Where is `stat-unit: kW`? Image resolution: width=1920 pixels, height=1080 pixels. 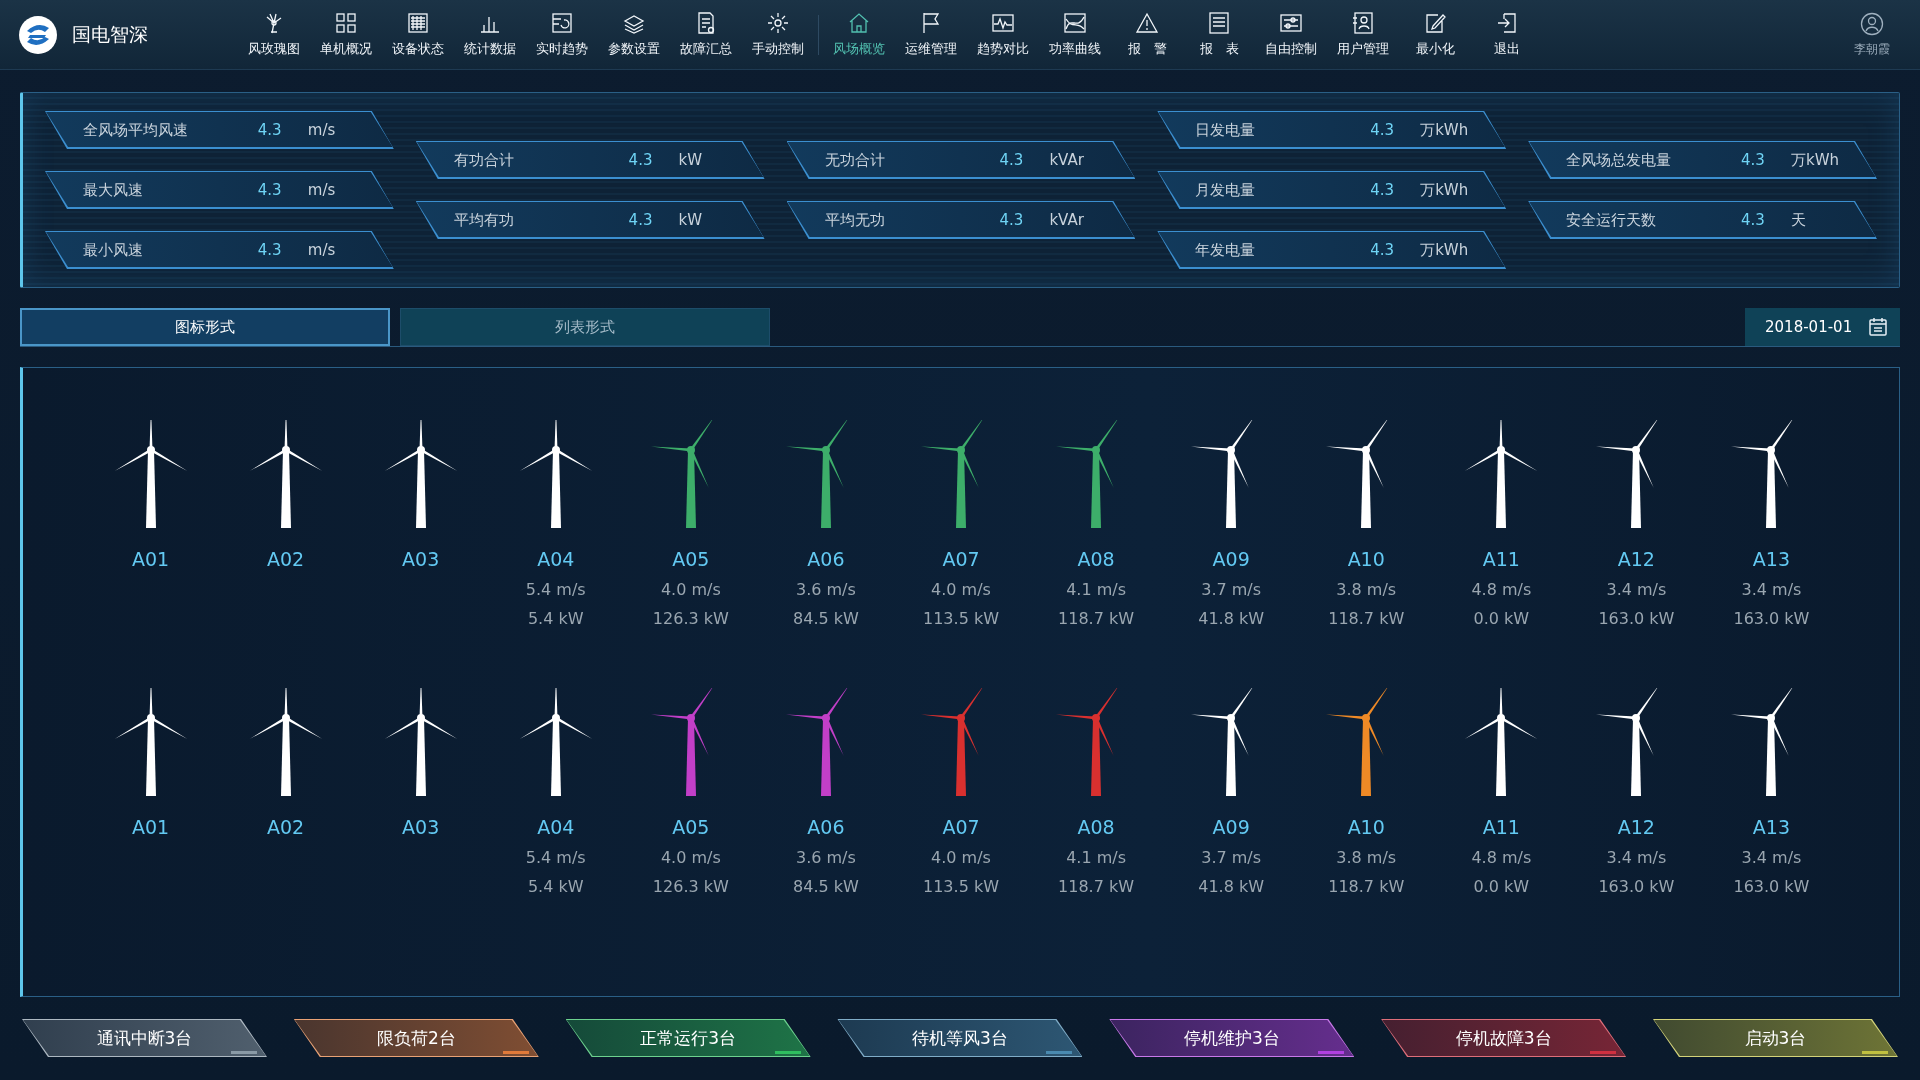
stat-unit: kW is located at coordinates (691, 160).